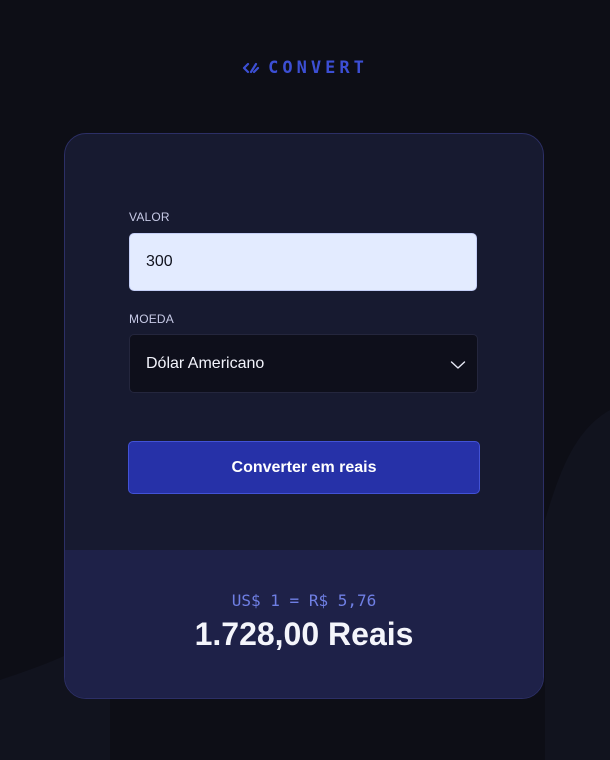 Image resolution: width=610 pixels, height=760 pixels. What do you see at coordinates (318, 68) in the screenshot?
I see `logo-text: CONVERT` at bounding box center [318, 68].